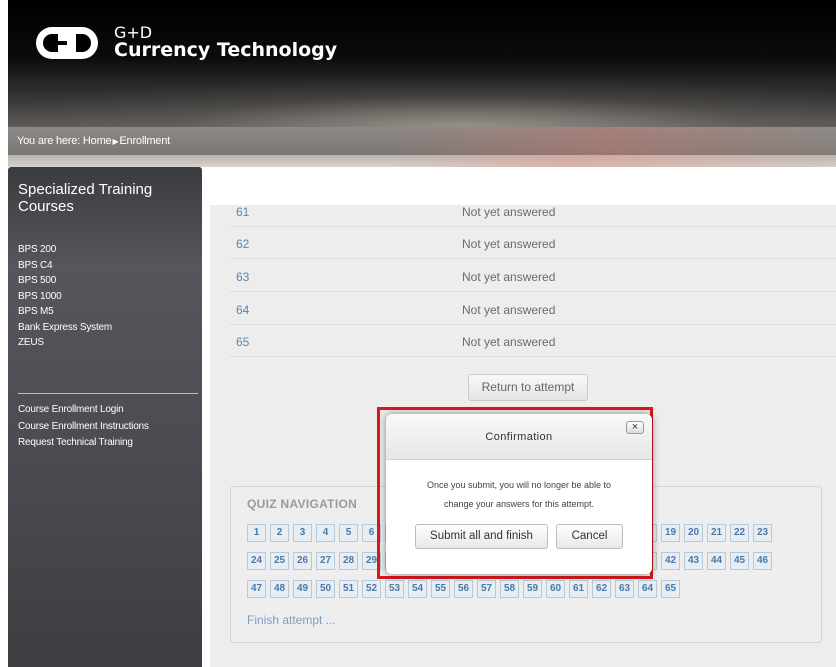 This screenshot has width=836, height=667. I want to click on return-to-attempt-button: Return to attempt, so click(528, 387).